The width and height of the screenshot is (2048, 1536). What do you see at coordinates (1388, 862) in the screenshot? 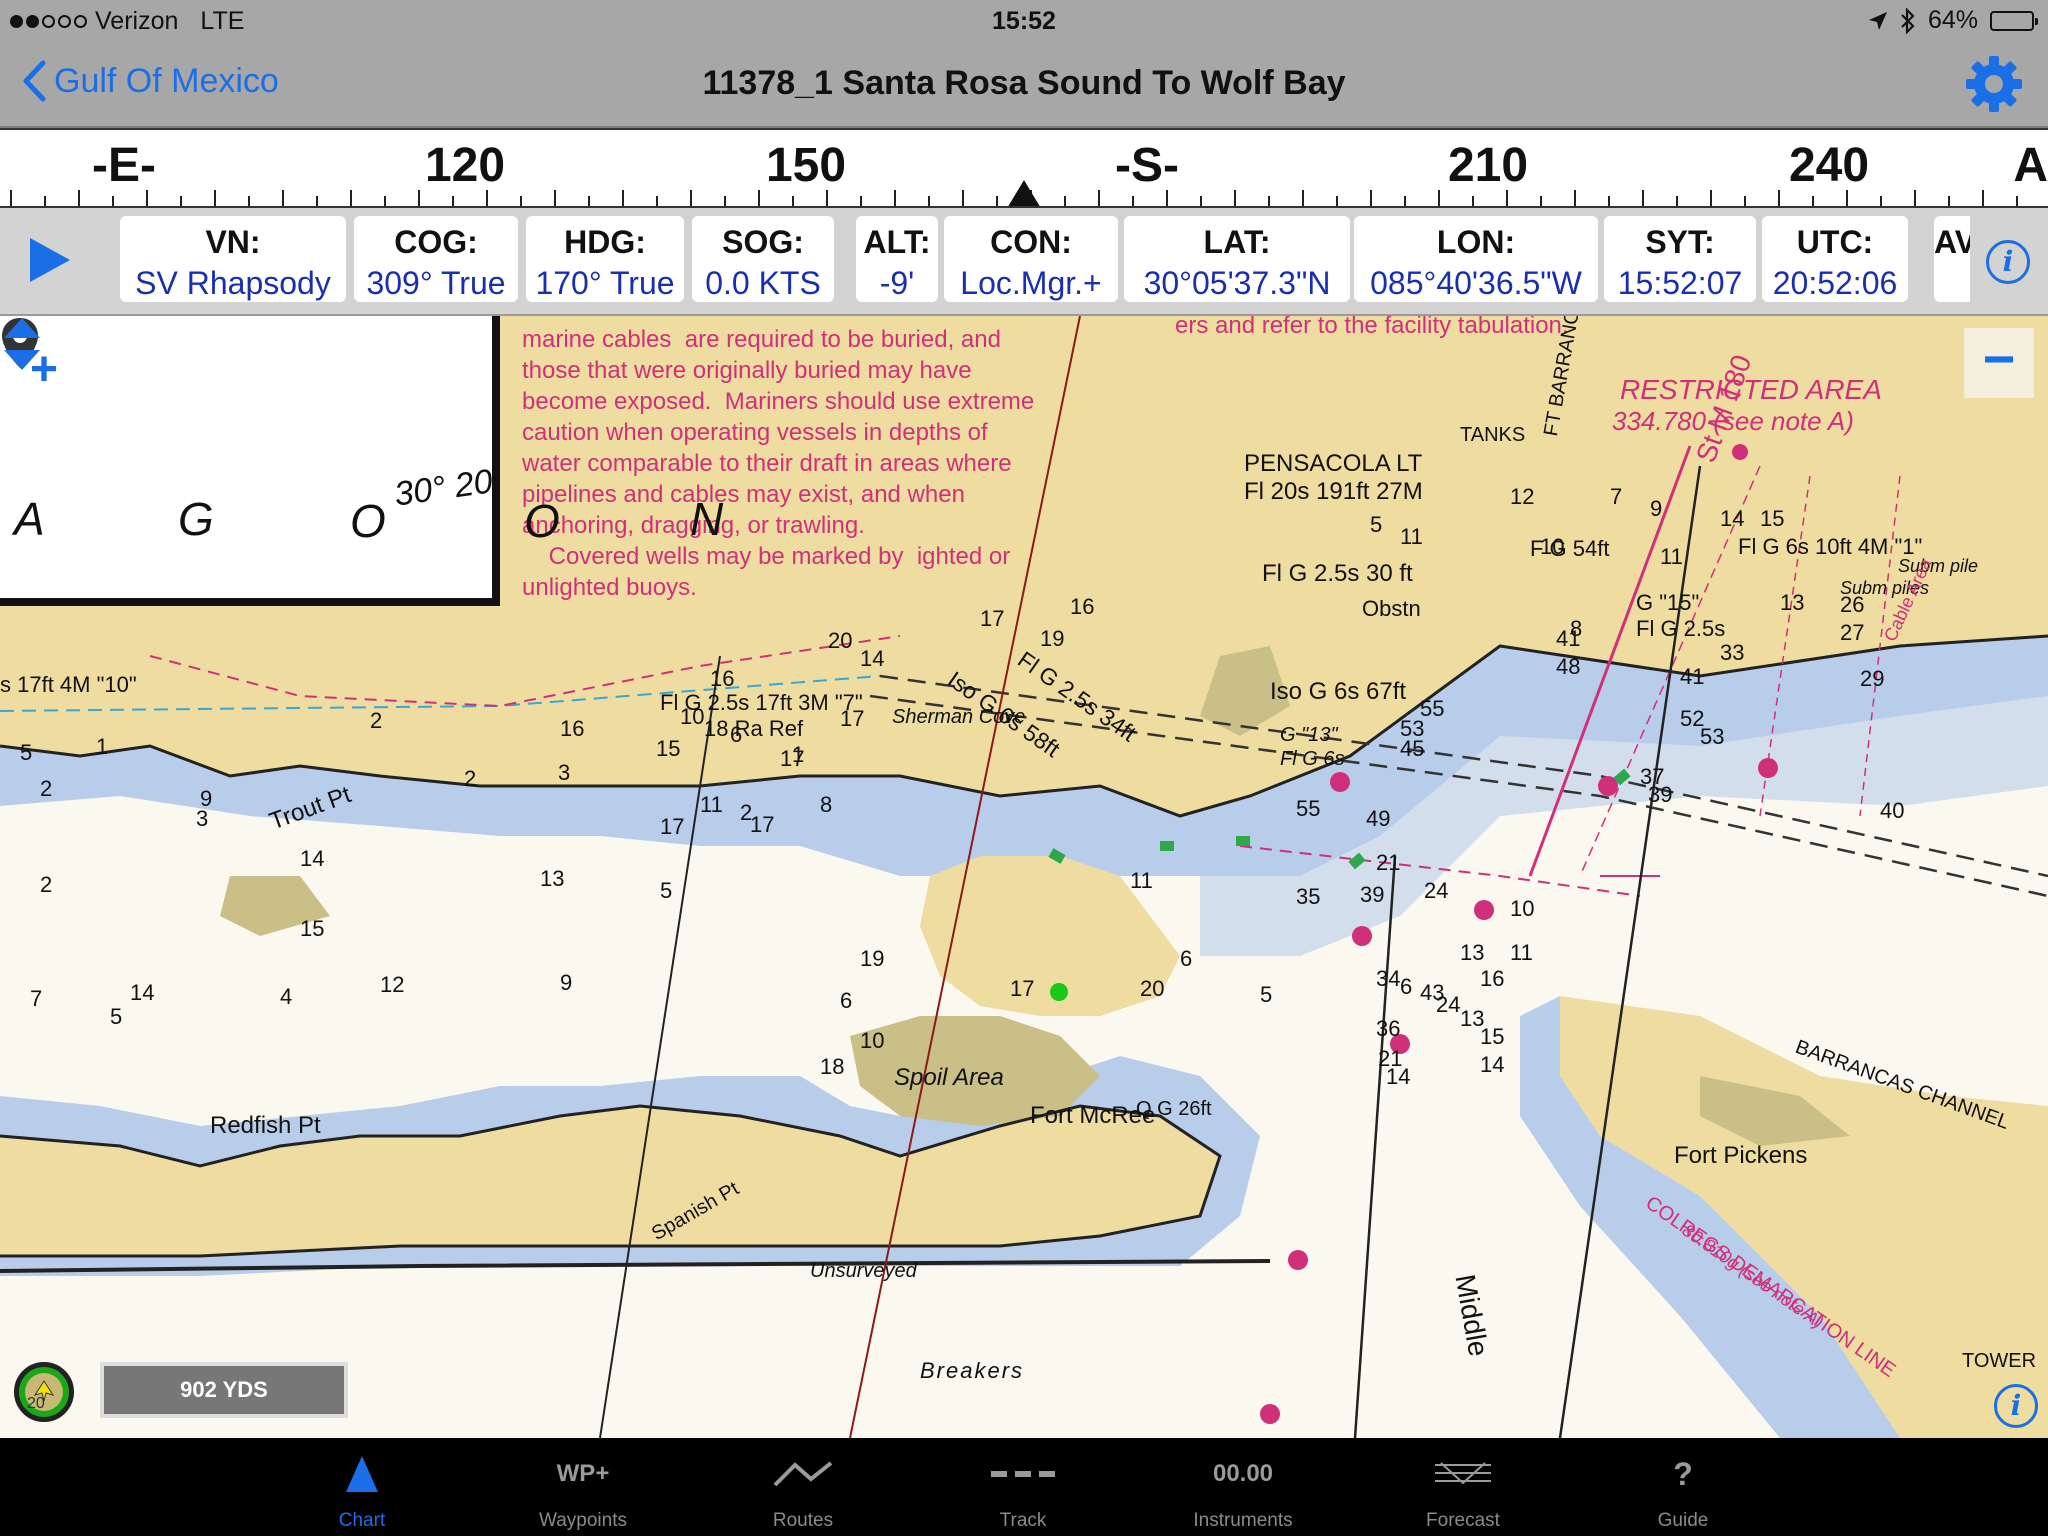
I see `depth-sounding: 21` at bounding box center [1388, 862].